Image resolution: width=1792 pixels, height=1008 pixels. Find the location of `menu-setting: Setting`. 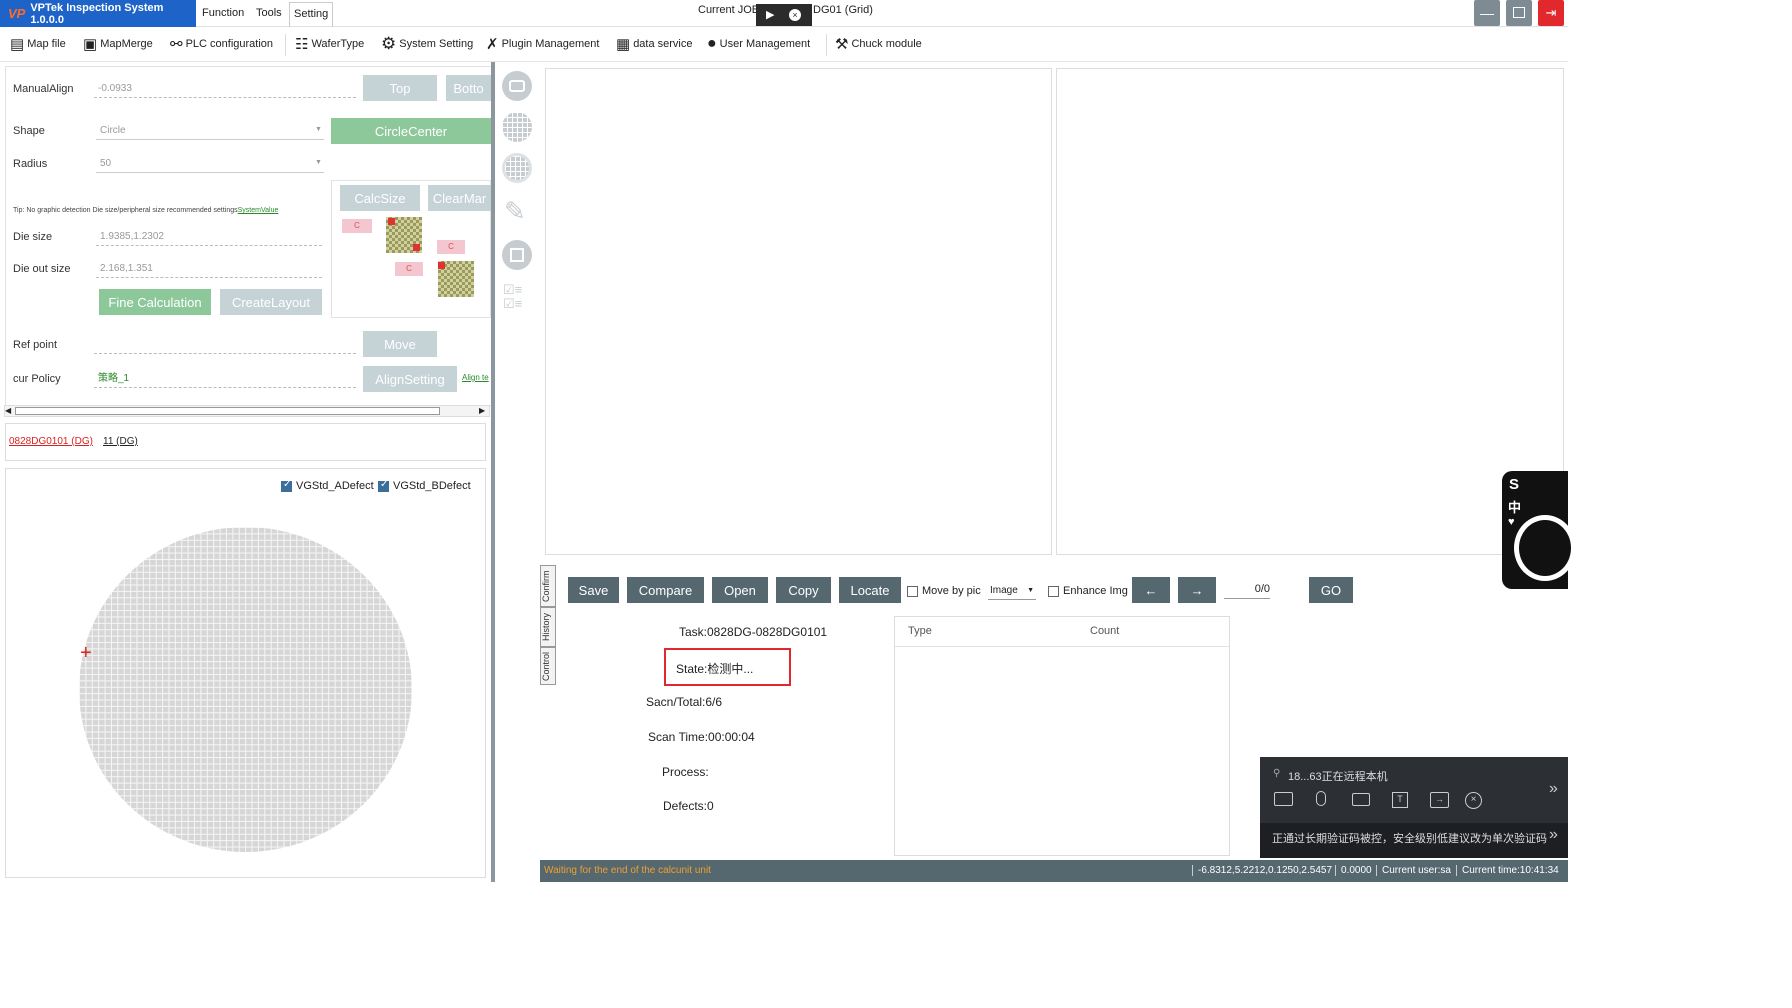

menu-setting: Setting is located at coordinates (311, 14).